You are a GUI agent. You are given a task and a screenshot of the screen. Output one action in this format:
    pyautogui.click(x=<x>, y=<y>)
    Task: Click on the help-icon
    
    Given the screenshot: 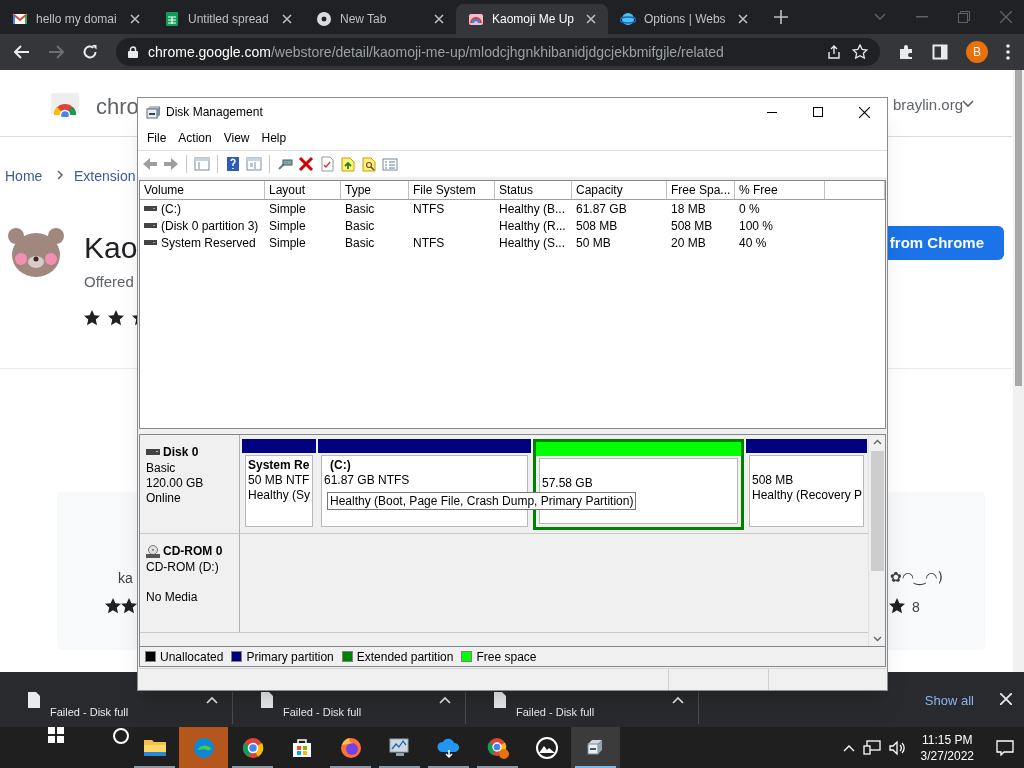 What is the action you would take?
    pyautogui.click(x=233, y=164)
    